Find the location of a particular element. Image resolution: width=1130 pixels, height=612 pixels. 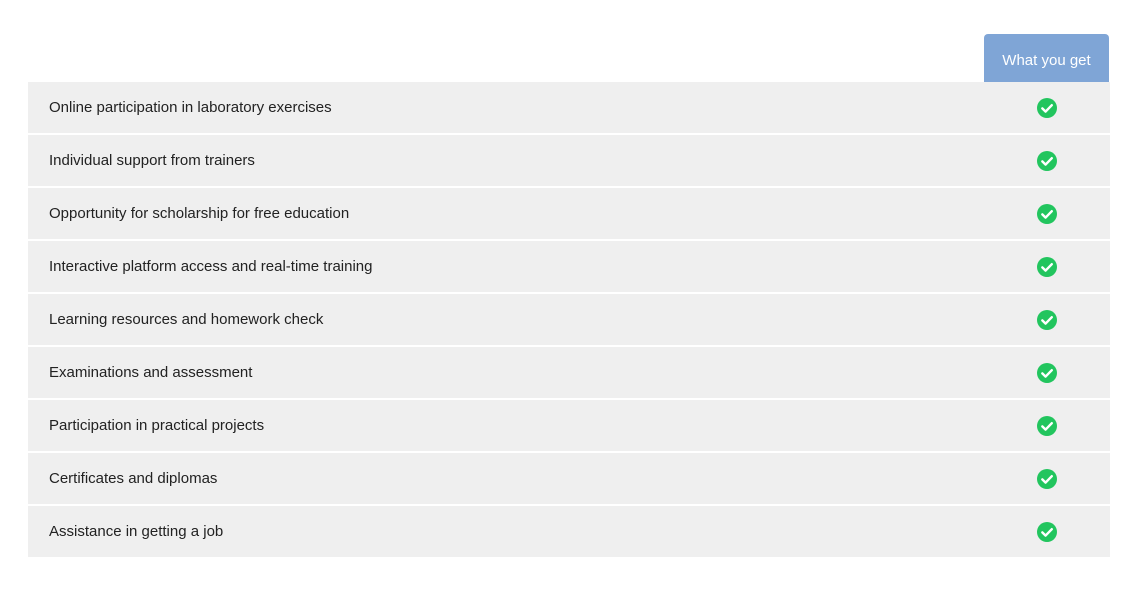

table-row: Participation in practical projects is located at coordinates (569, 426).